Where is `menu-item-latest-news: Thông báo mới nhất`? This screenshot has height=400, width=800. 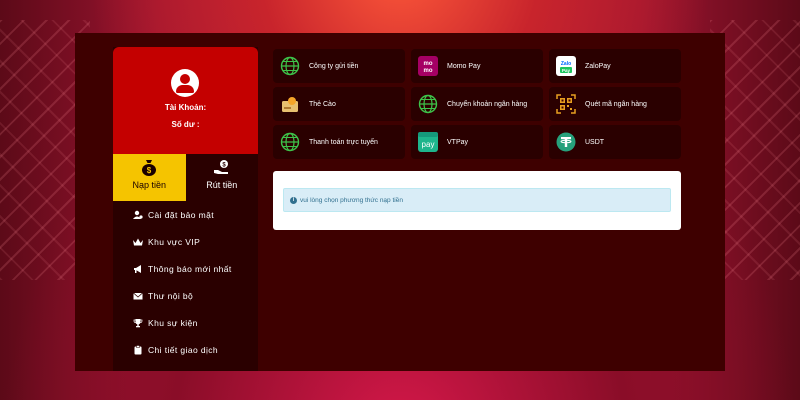 menu-item-latest-news: Thông báo mới nhất is located at coordinates (185, 268).